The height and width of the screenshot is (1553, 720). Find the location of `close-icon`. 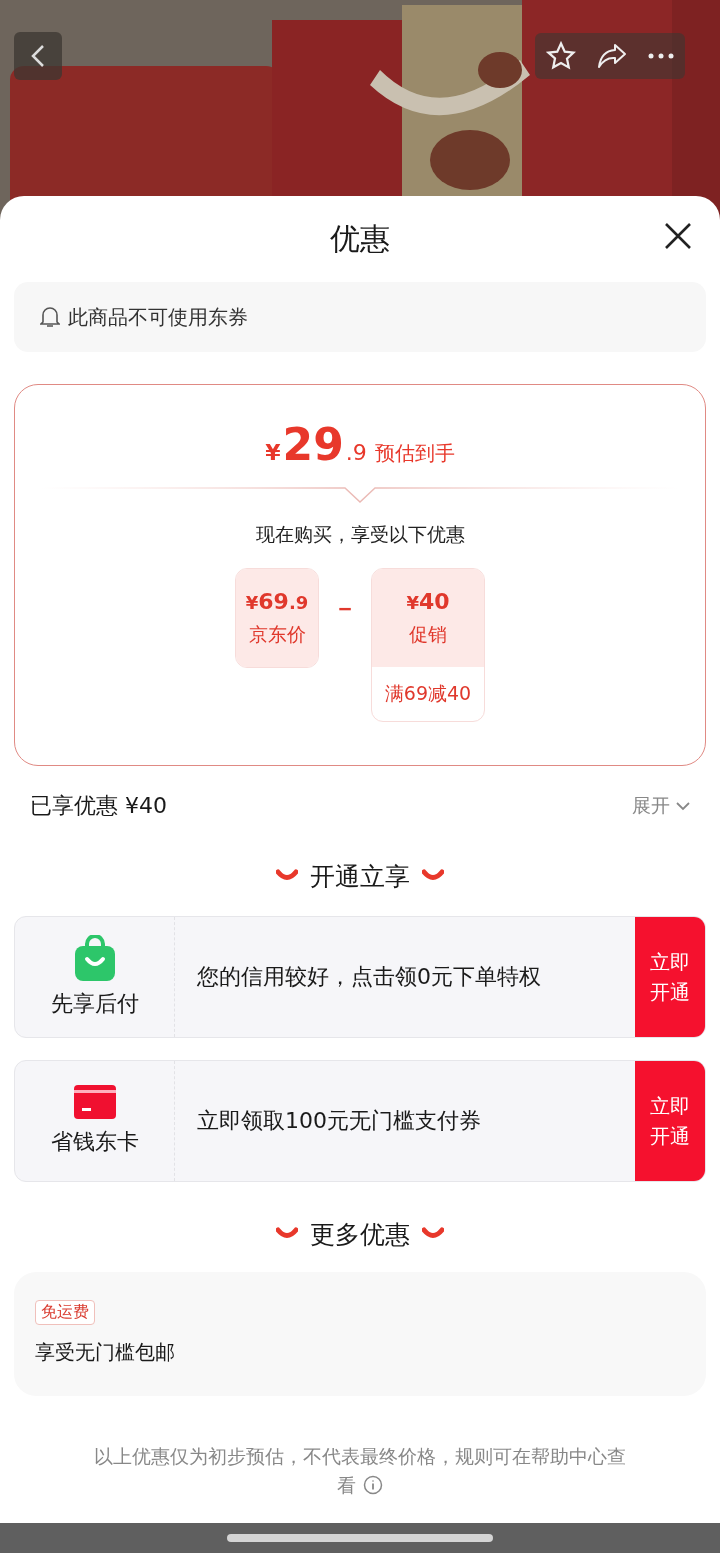

close-icon is located at coordinates (678, 236).